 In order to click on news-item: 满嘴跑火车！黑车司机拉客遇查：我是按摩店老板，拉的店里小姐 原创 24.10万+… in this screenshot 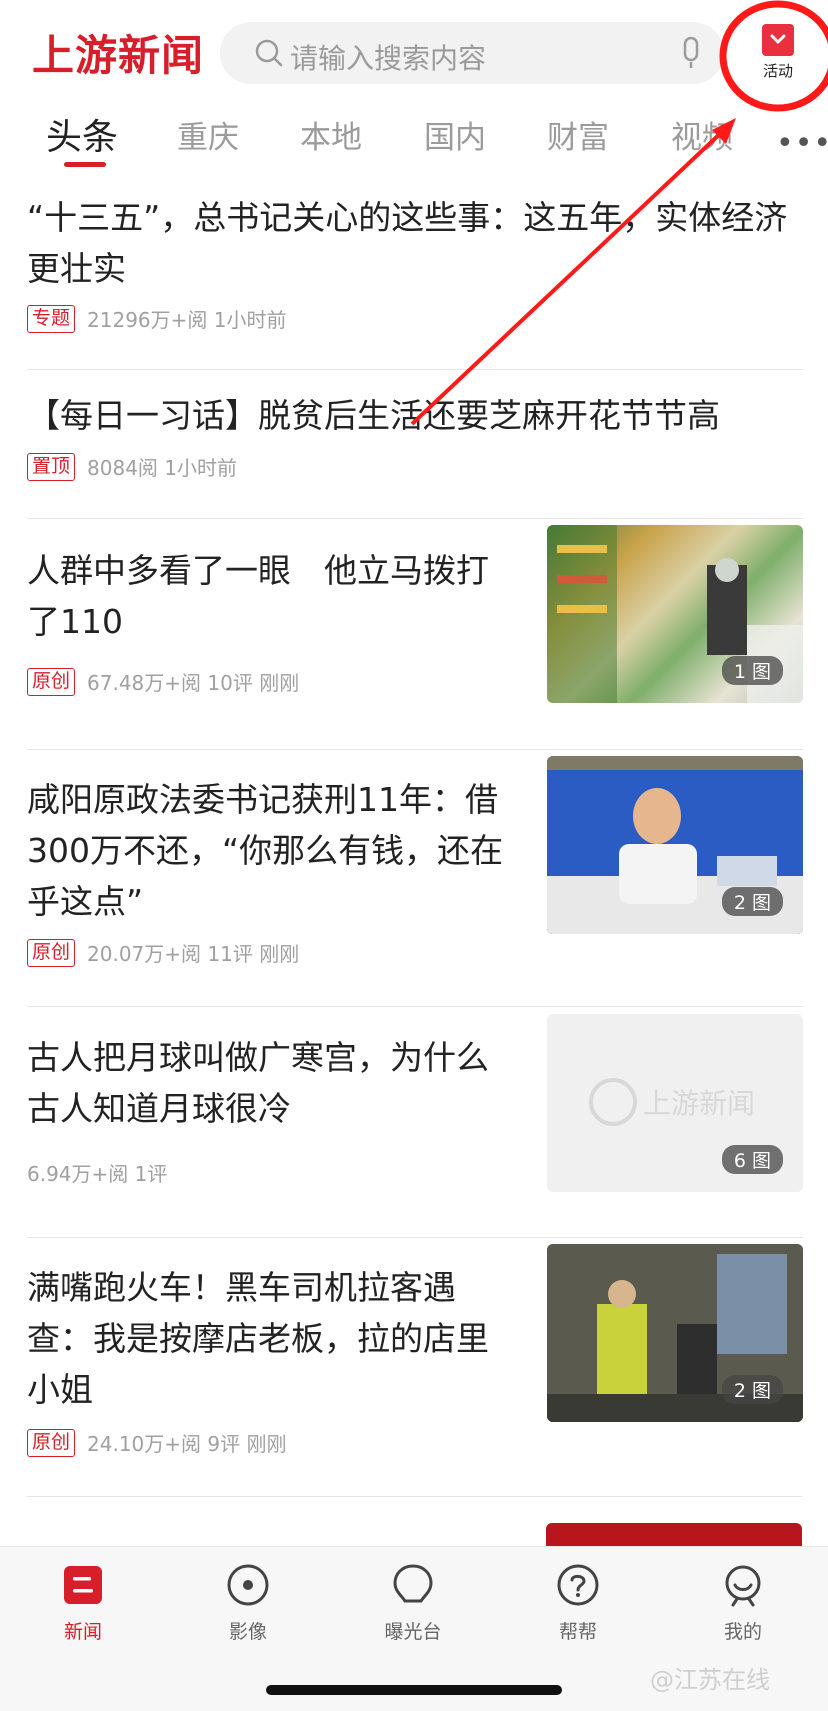, I will do `click(415, 1353)`.